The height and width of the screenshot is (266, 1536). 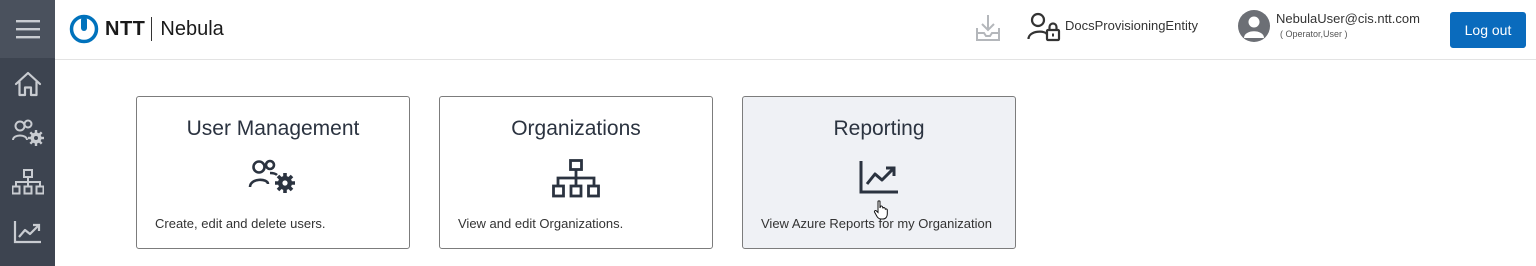 I want to click on download-button, so click(x=988, y=30).